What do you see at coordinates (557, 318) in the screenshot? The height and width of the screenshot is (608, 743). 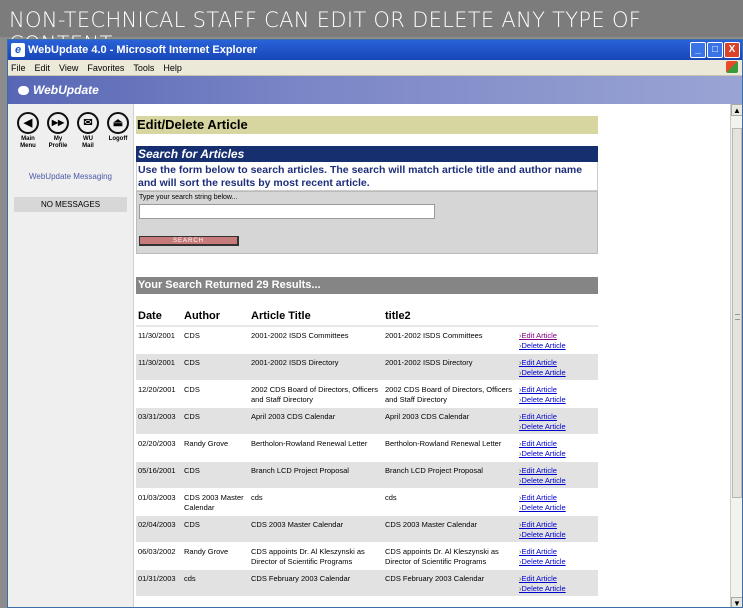 I see `col-actions` at bounding box center [557, 318].